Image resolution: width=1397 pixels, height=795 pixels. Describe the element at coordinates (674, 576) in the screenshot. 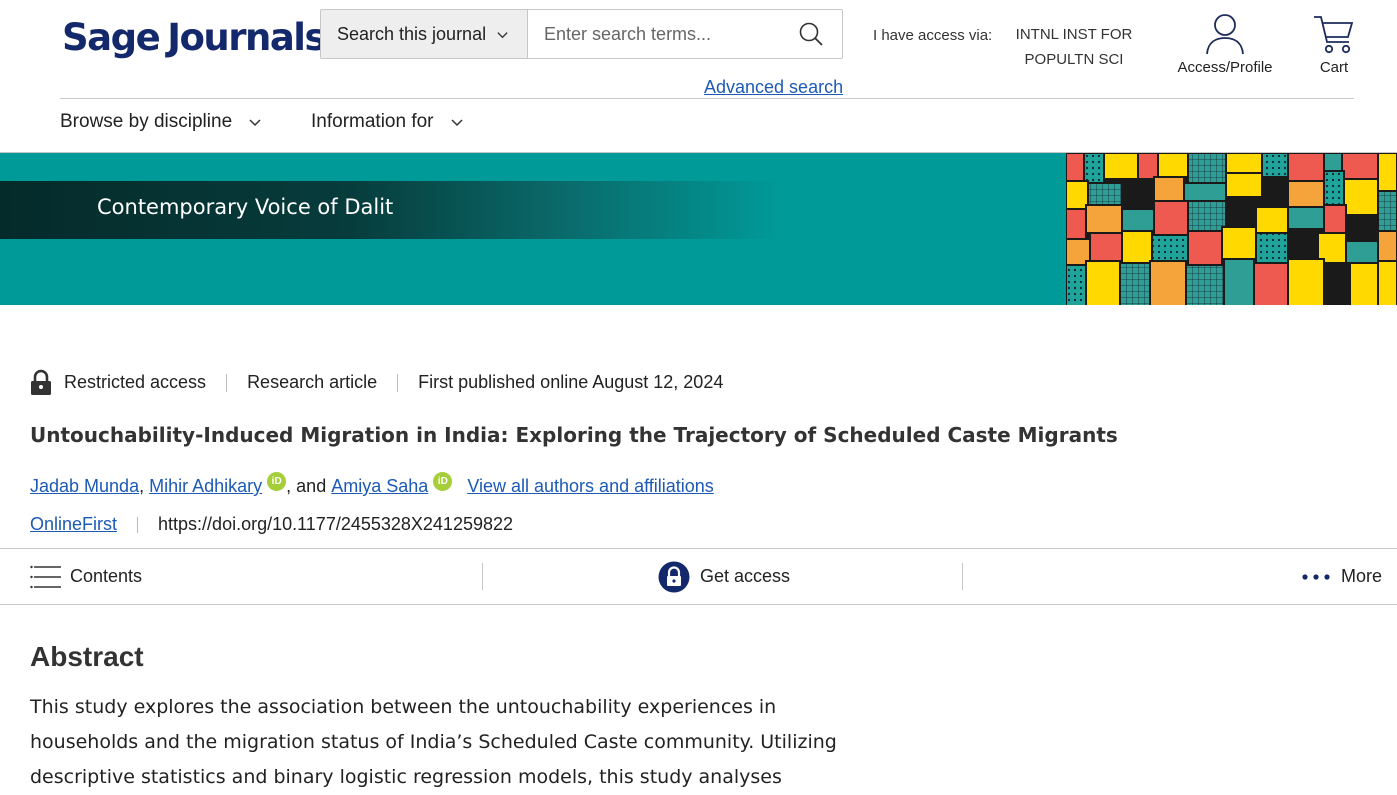

I see `lock-circle-icon` at that location.